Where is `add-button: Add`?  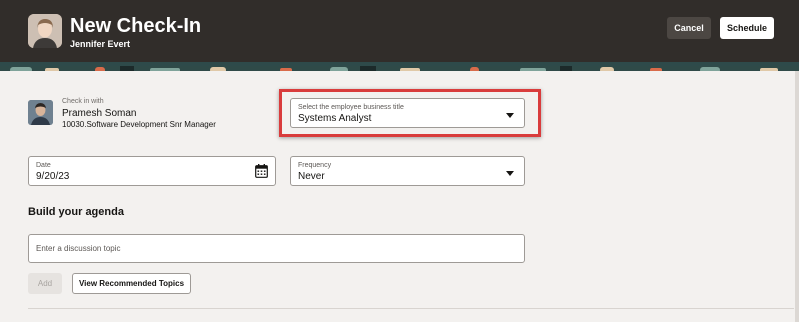 add-button: Add is located at coordinates (45, 283).